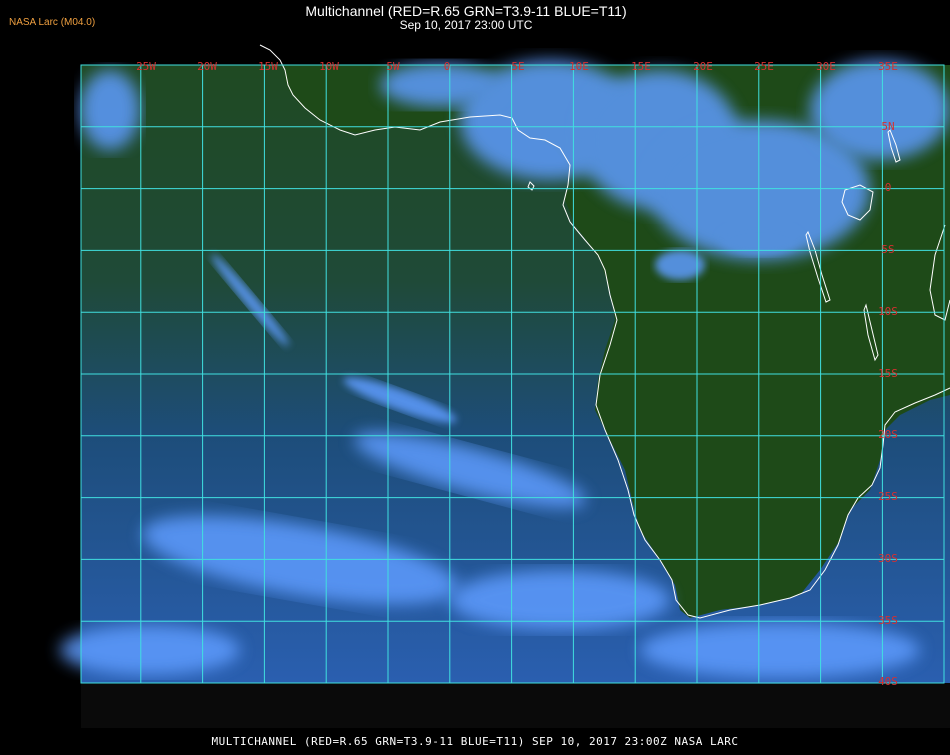 This screenshot has width=950, height=755. I want to click on longitude-label: 30E, so click(826, 66).